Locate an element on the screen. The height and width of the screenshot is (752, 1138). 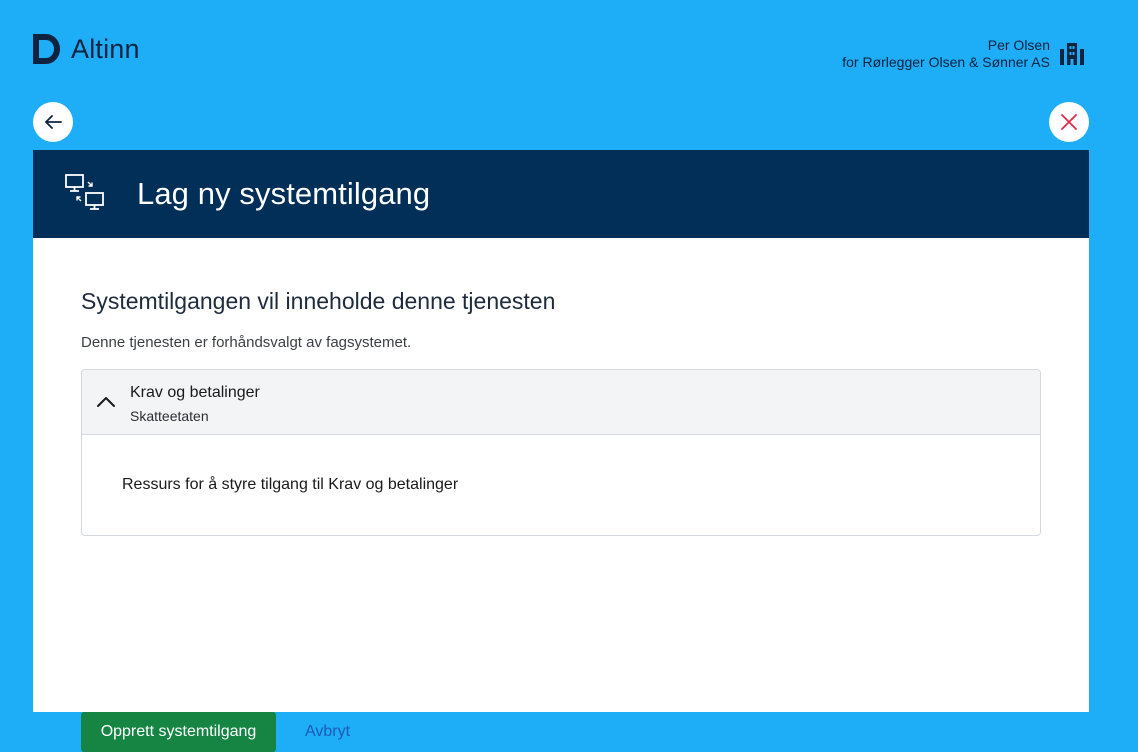
building-icon is located at coordinates (1072, 54).